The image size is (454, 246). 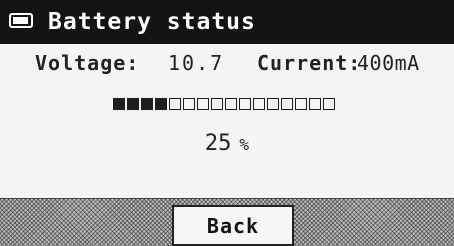 What do you see at coordinates (244, 144) in the screenshot?
I see `battery-percent-unit: %` at bounding box center [244, 144].